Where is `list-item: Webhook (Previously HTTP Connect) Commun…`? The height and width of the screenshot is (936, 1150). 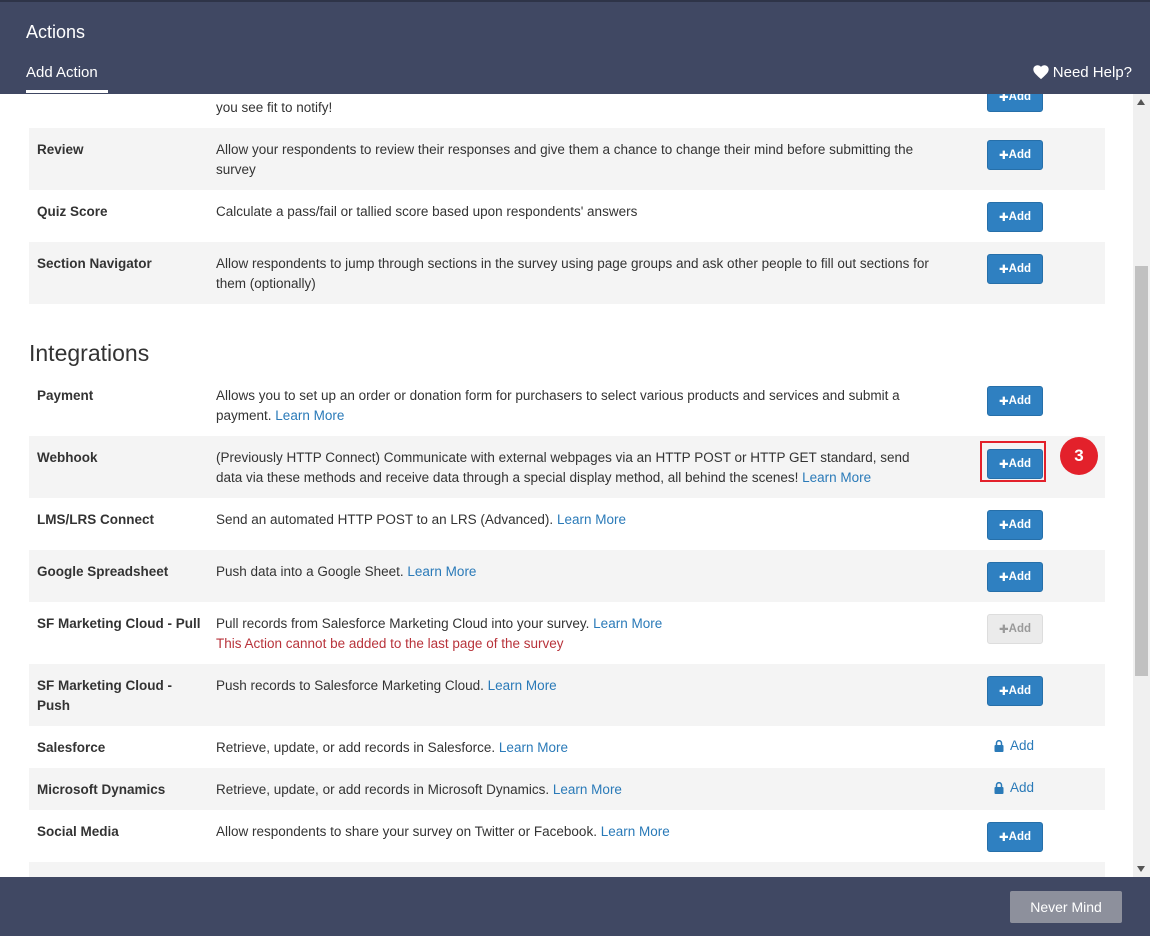 list-item: Webhook (Previously HTTP Connect) Commun… is located at coordinates (567, 467).